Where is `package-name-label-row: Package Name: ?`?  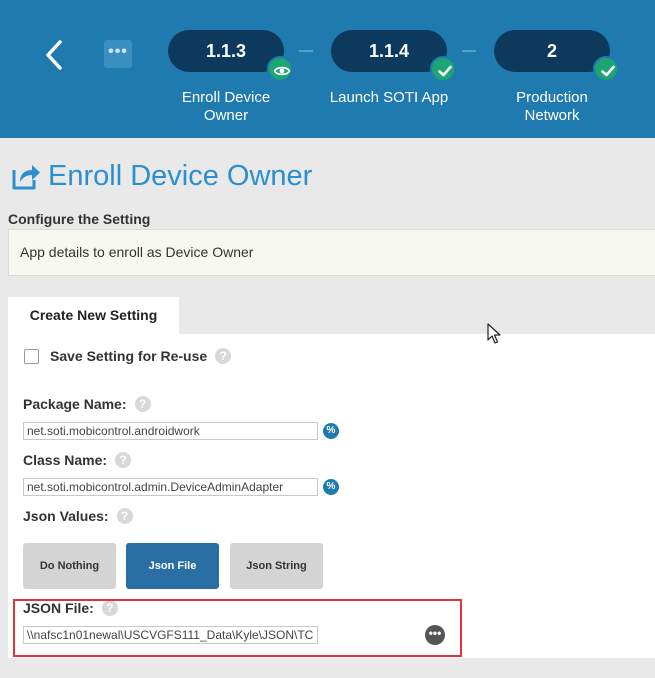 package-name-label-row: Package Name: ? is located at coordinates (87, 404).